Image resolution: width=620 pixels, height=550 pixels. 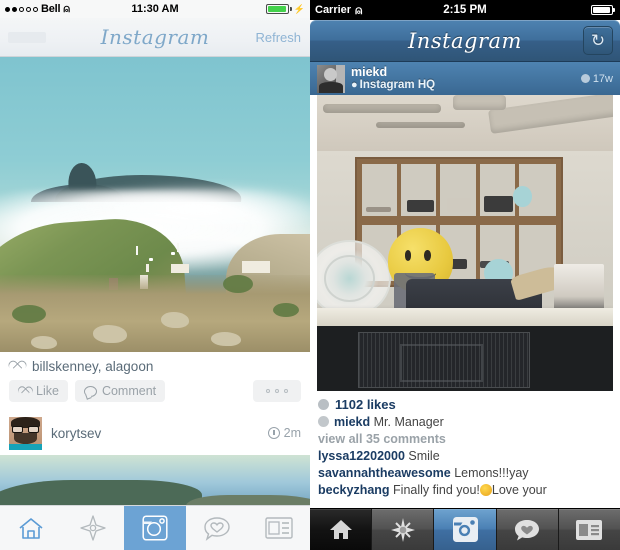 I want to click on comment-username: beckyzhang, so click(x=354, y=490).